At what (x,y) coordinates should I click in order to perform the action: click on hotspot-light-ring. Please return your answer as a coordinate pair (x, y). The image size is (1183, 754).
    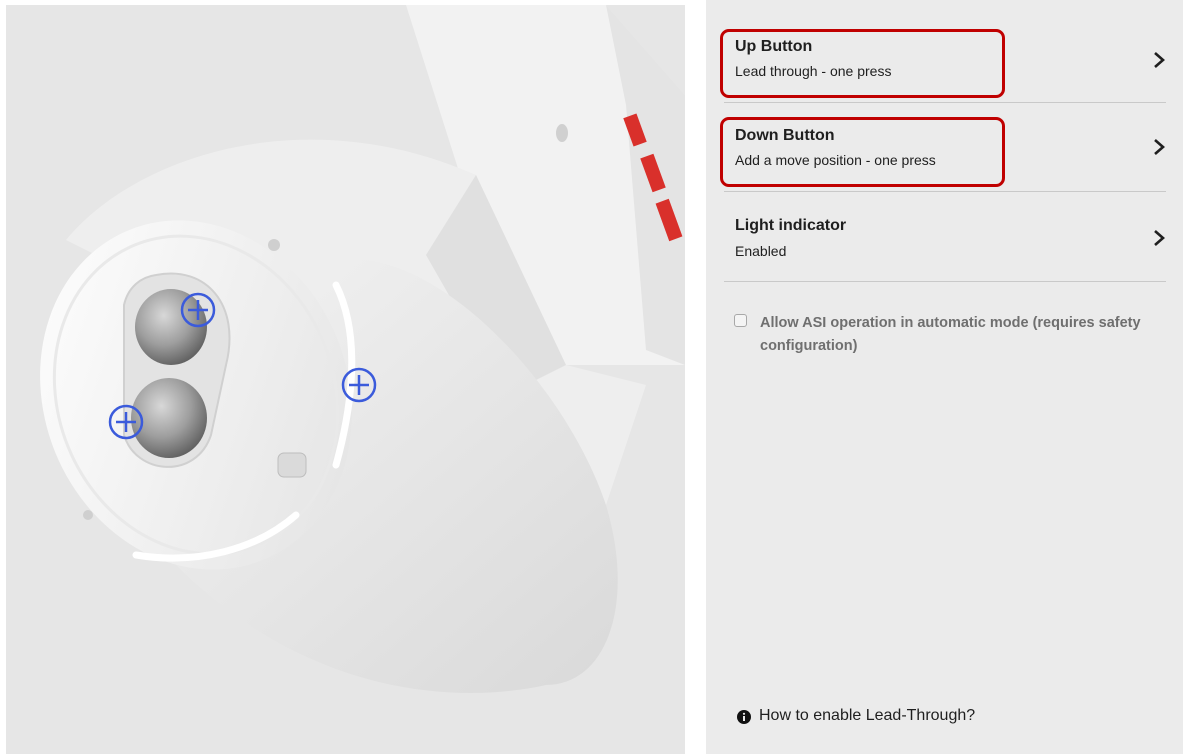
    Looking at the image, I should click on (359, 385).